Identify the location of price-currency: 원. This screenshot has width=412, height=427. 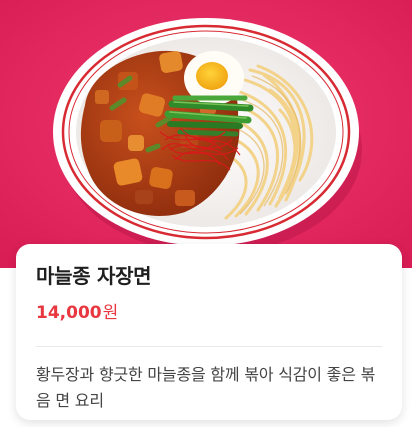
(110, 313).